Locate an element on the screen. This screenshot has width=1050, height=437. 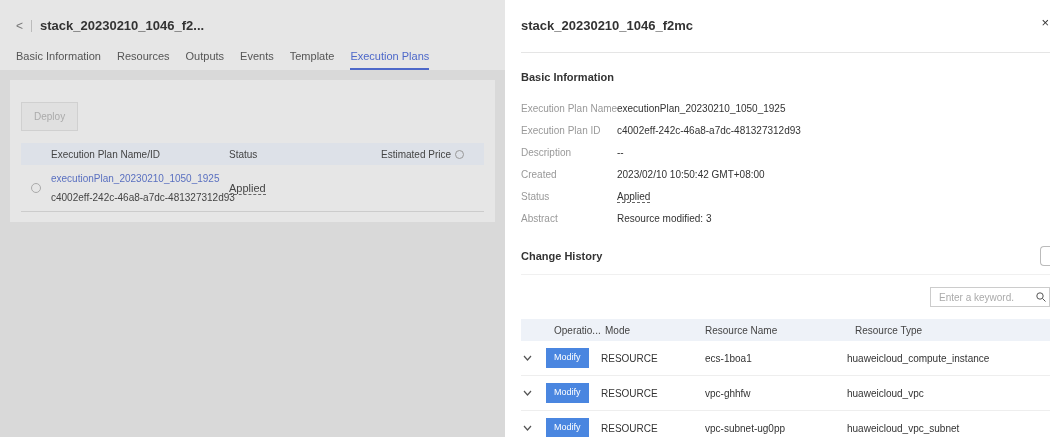
plan-id: c4002eff-242c-46a8-a7dc-481327312d93 is located at coordinates (143, 198).